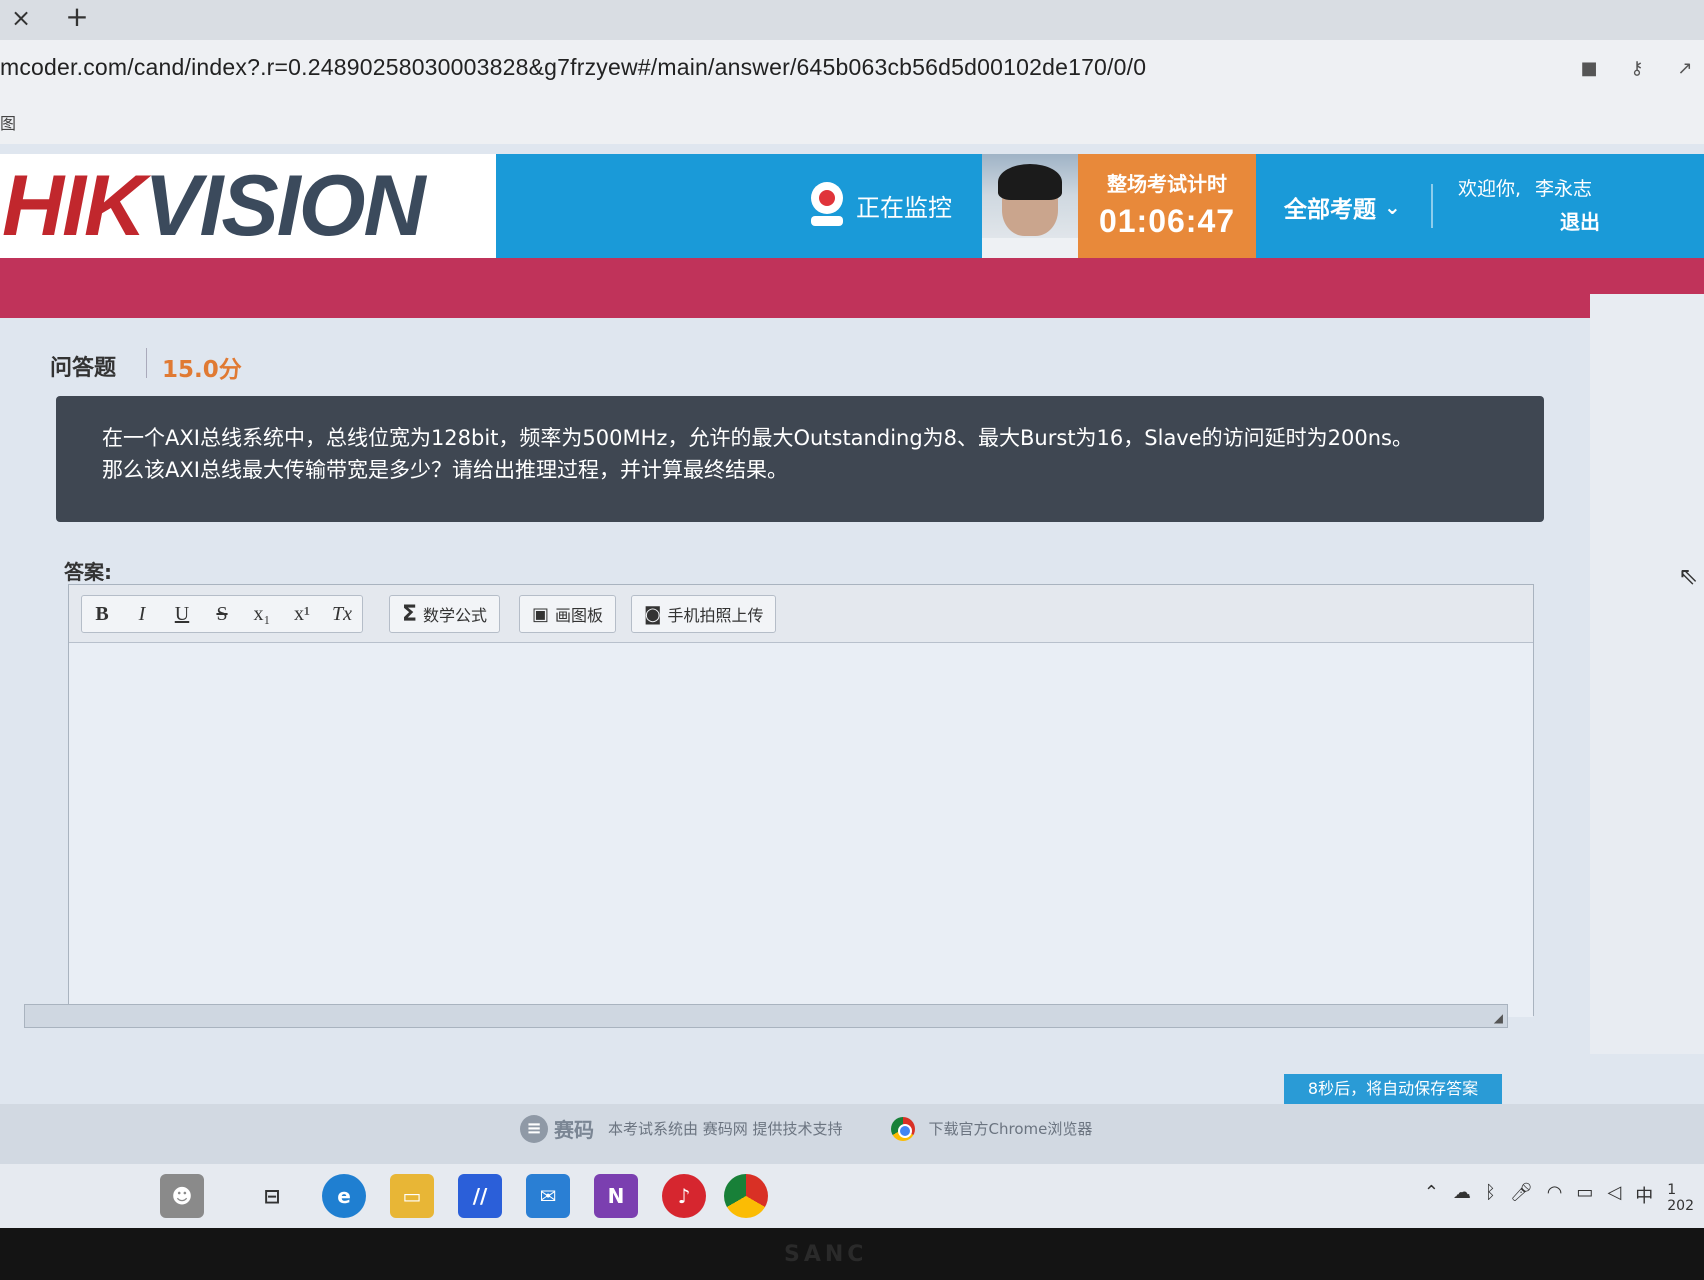 This screenshot has height=1280, width=1704. What do you see at coordinates (1680, 1206) in the screenshot?
I see `clock-date: 202` at bounding box center [1680, 1206].